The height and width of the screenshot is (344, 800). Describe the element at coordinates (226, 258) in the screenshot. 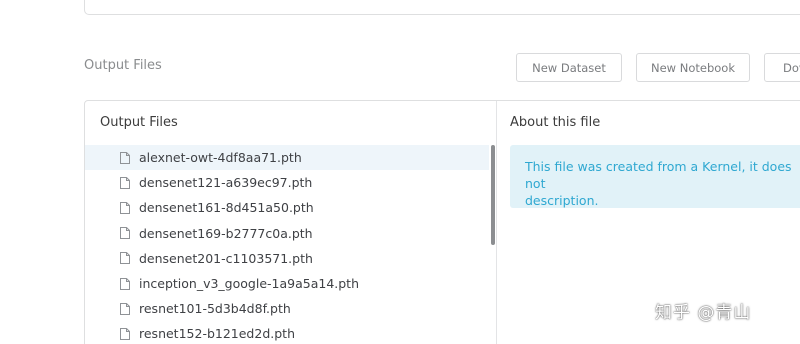

I see `file-name: densenet201-c1103571.pth` at that location.